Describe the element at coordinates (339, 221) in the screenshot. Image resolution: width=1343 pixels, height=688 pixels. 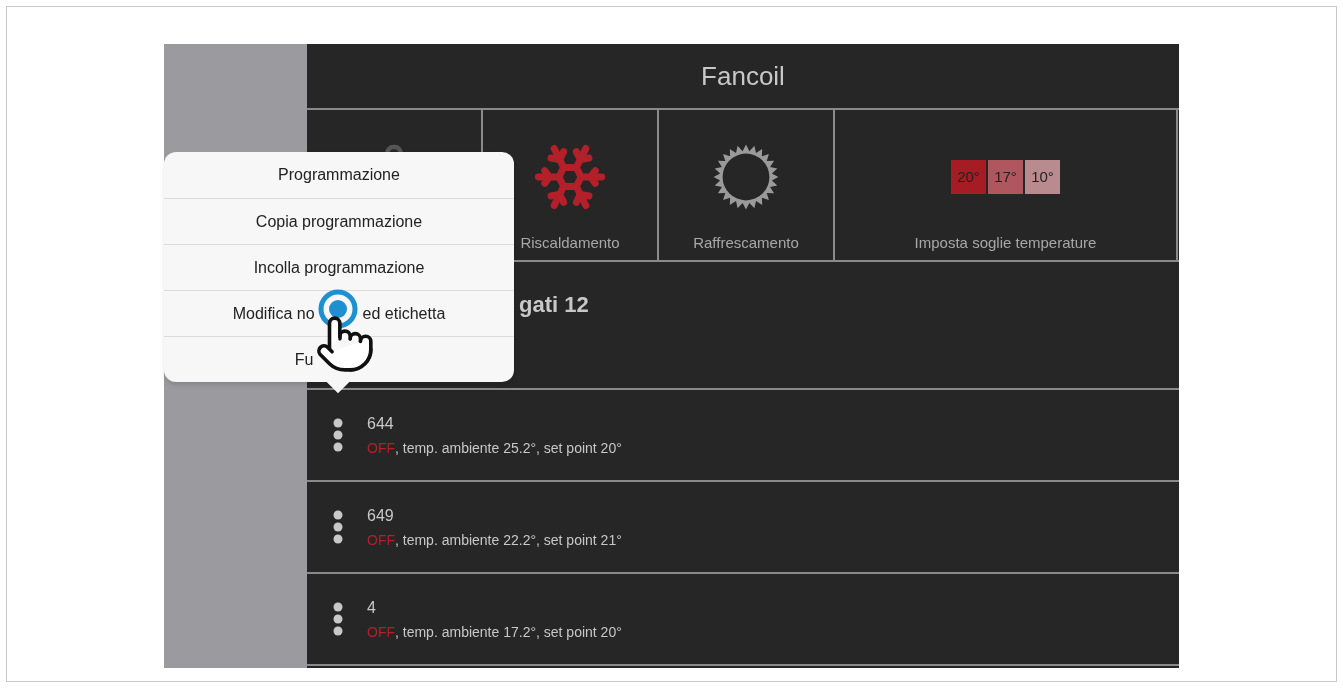
I see `menu-item: Copia programmazione` at that location.